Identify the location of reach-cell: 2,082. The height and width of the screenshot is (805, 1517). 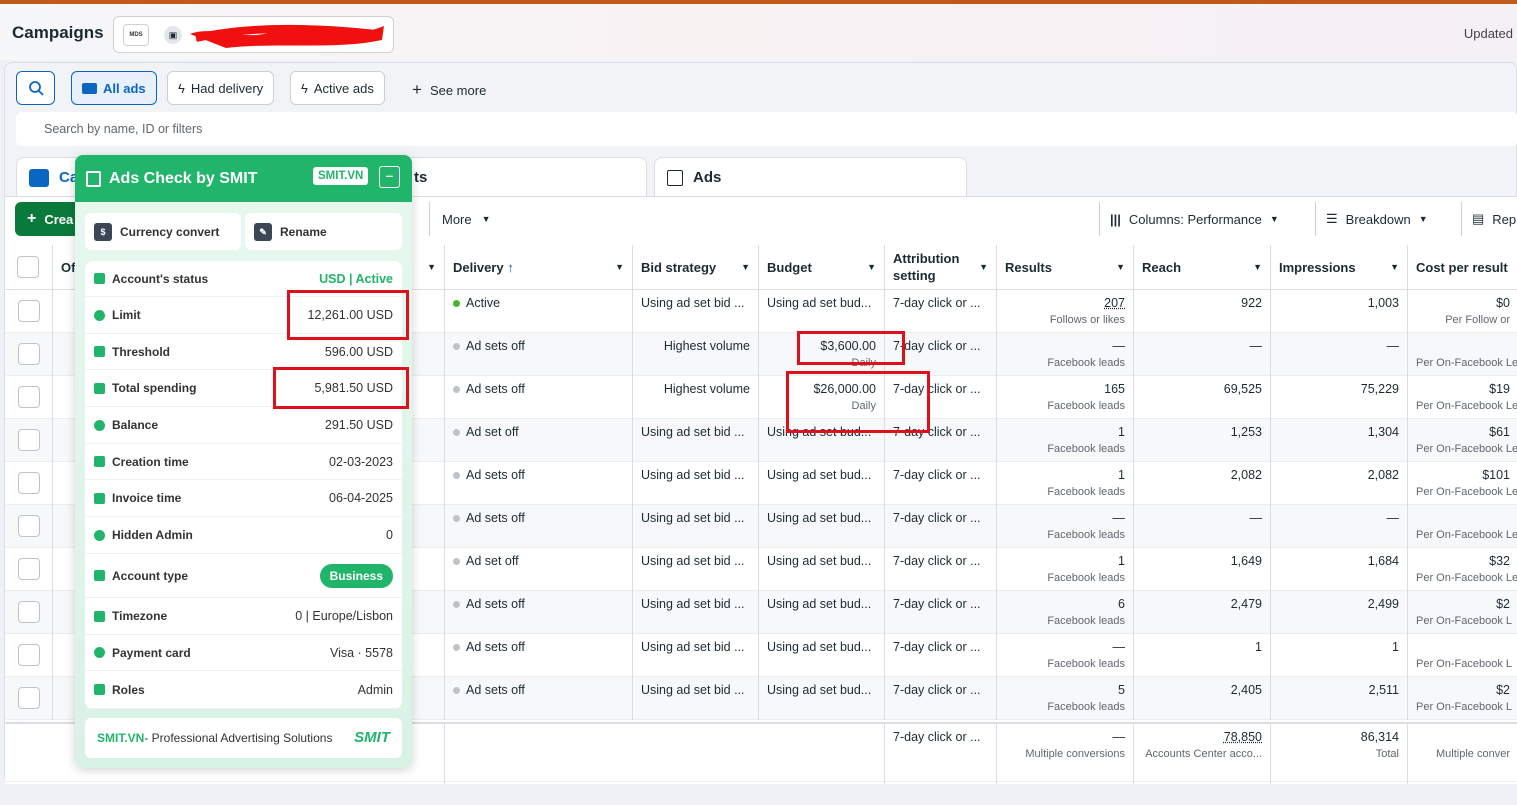
(1202, 483).